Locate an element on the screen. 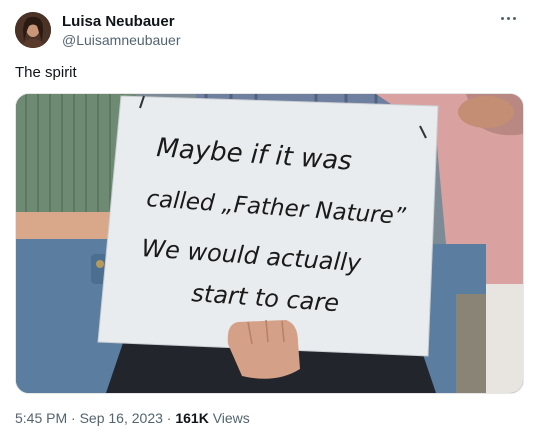 This screenshot has height=438, width=536. views-count: 161K is located at coordinates (192, 418).